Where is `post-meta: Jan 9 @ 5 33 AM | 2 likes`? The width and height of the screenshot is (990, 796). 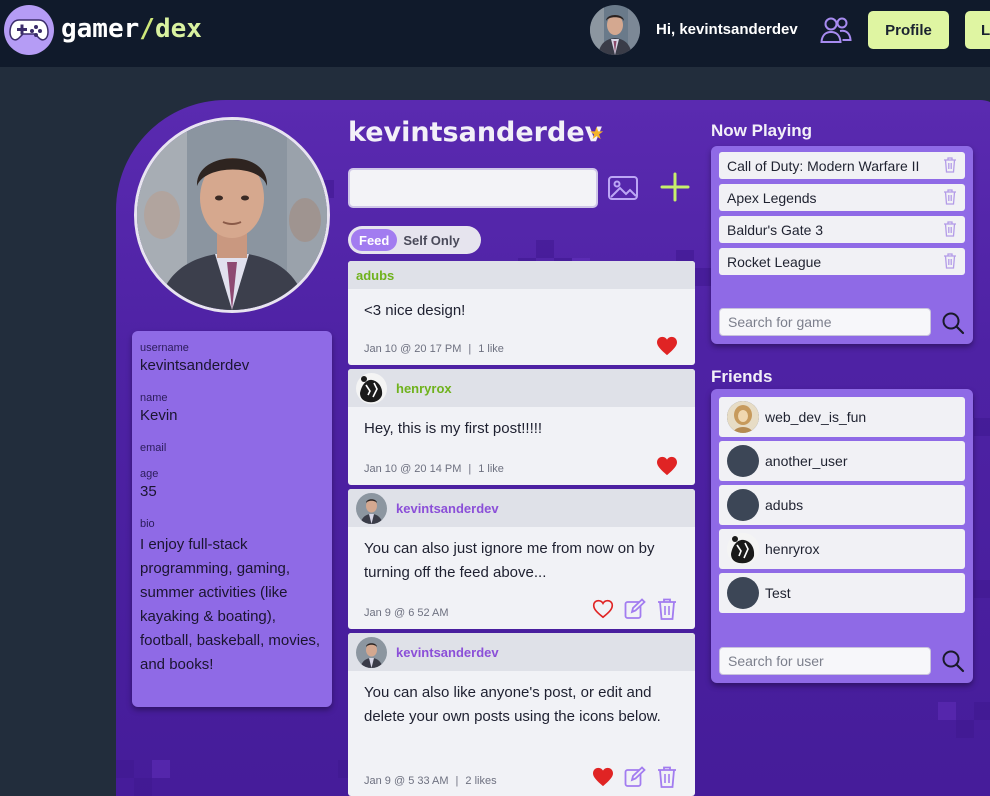 post-meta: Jan 9 @ 5 33 AM | 2 likes is located at coordinates (430, 781).